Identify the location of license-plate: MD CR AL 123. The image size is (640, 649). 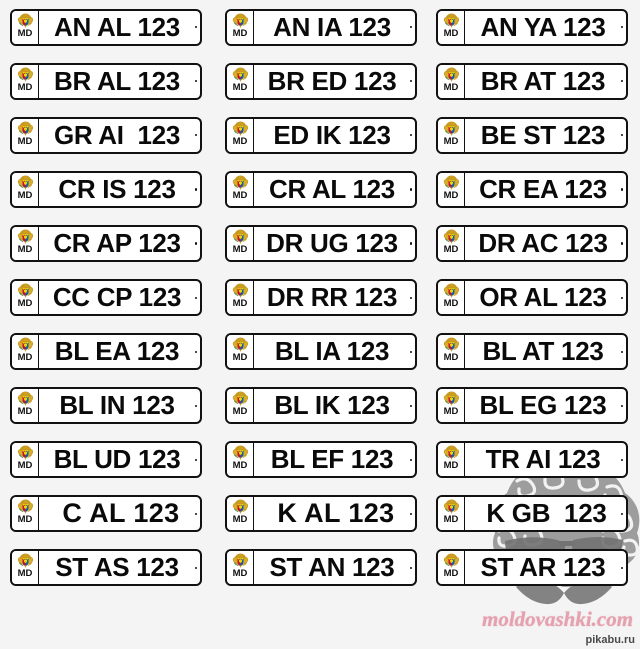
(321, 189).